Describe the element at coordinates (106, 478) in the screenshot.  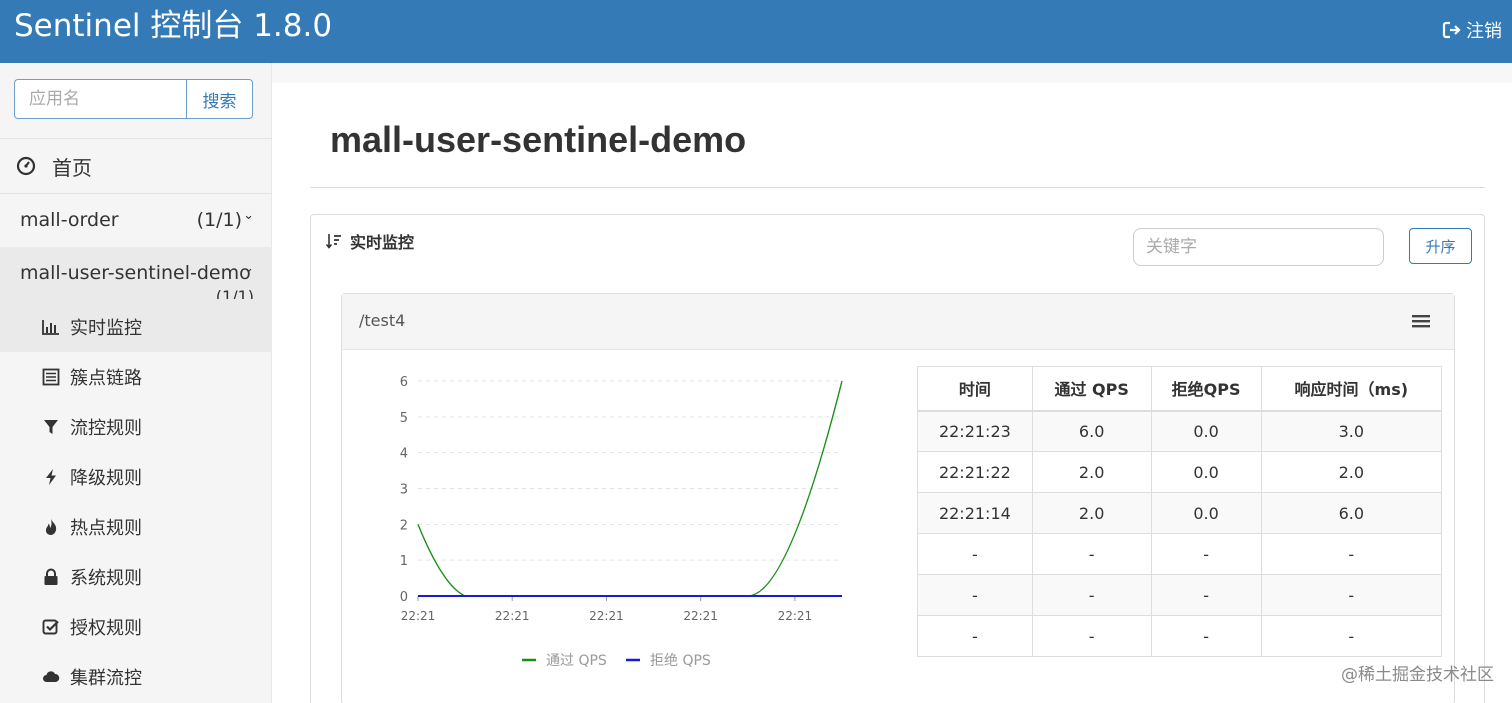
I see `sidebar-item-label: 降级规则` at that location.